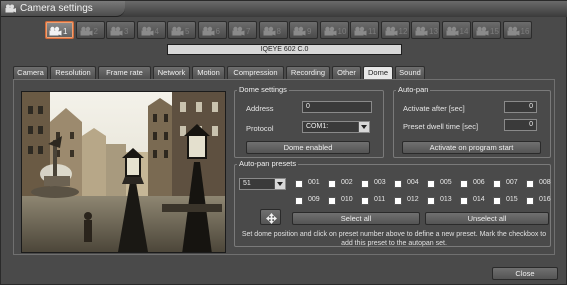 The image size is (567, 285). Describe the element at coordinates (520, 125) in the screenshot. I see `dwell-time-input: 0` at that location.